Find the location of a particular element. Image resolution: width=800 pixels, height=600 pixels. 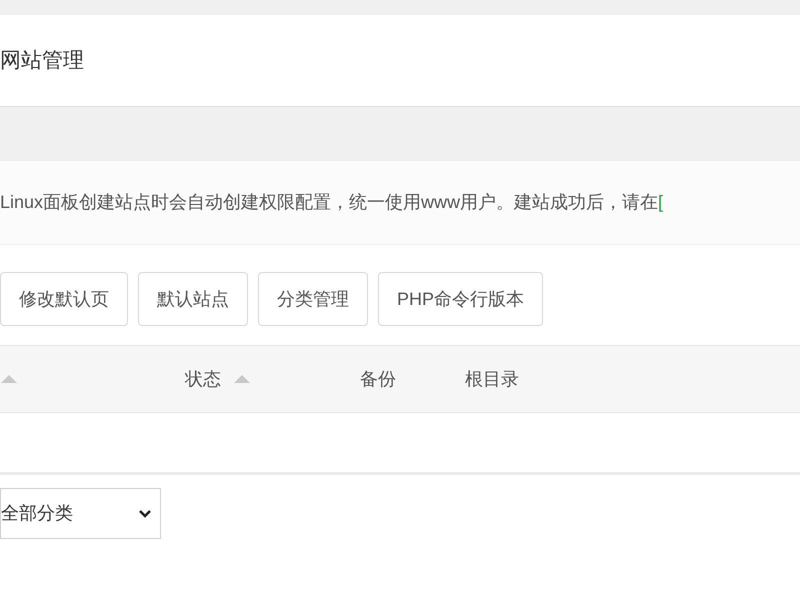

column-header: 根目录 is located at coordinates (492, 379).